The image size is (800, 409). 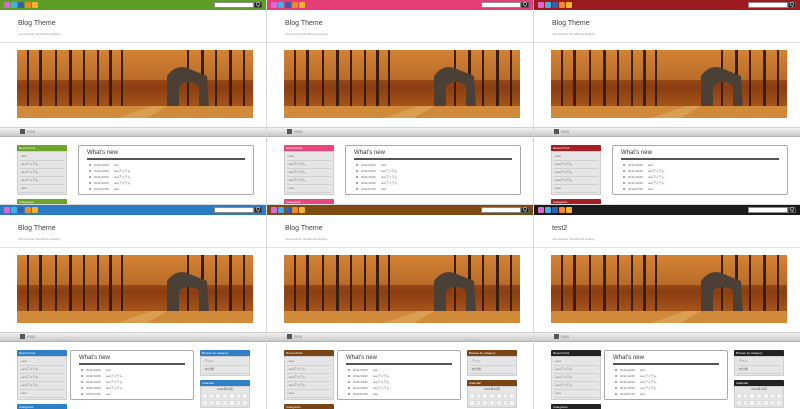 I want to click on category-link: テスト, so click(x=492, y=362).